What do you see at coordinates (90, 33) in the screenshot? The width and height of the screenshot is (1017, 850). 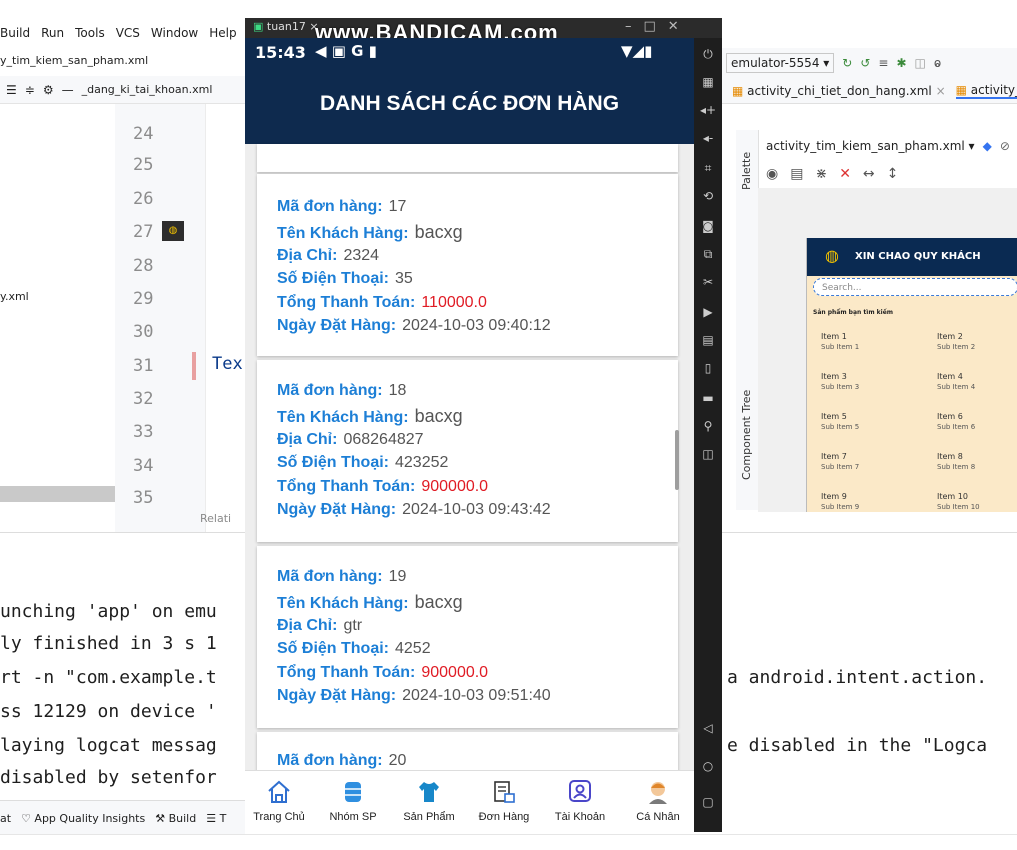 I see `menu-tools: Tools` at bounding box center [90, 33].